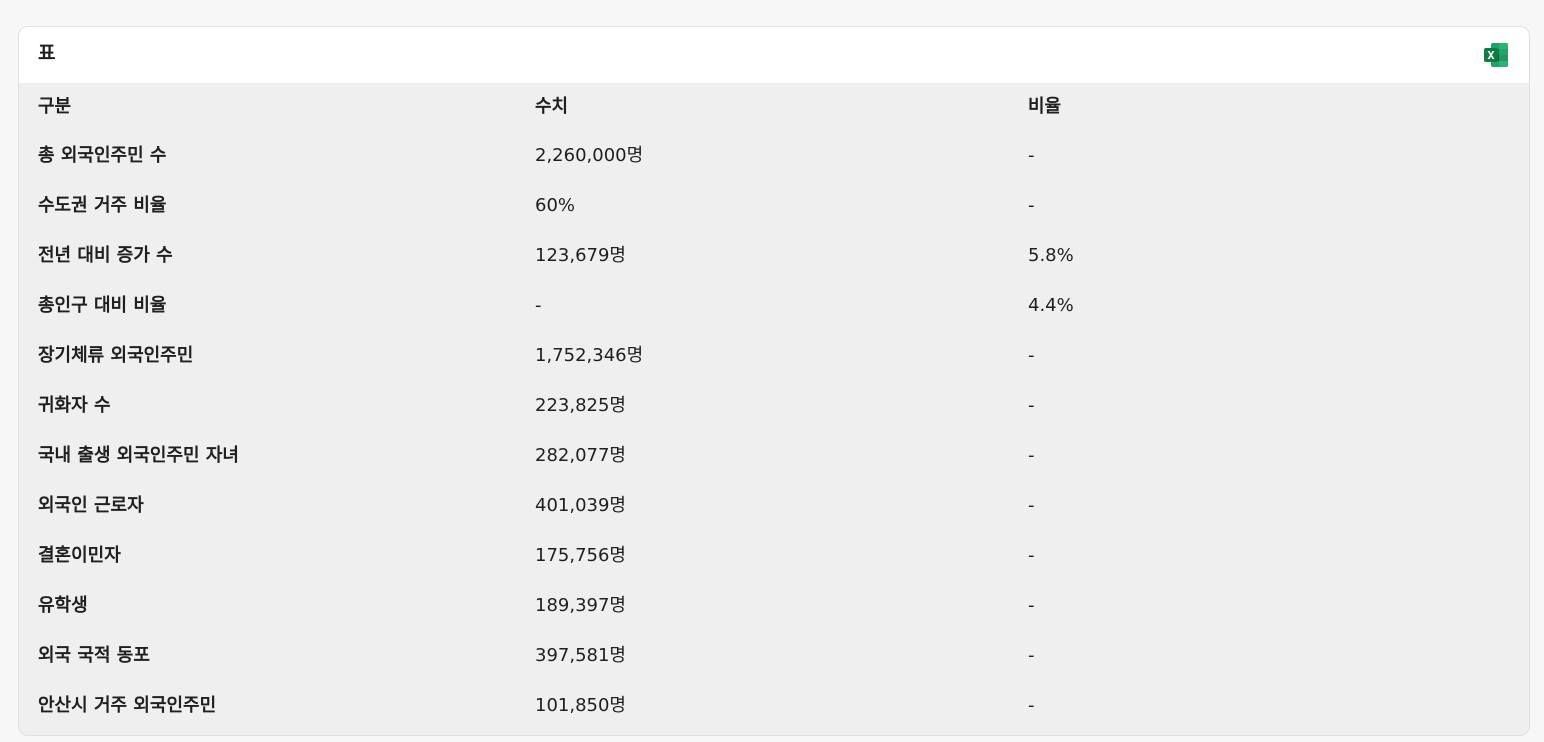 The height and width of the screenshot is (742, 1544). Describe the element at coordinates (102, 155) in the screenshot. I see `cell-category: 총 외국인주민 수` at that location.